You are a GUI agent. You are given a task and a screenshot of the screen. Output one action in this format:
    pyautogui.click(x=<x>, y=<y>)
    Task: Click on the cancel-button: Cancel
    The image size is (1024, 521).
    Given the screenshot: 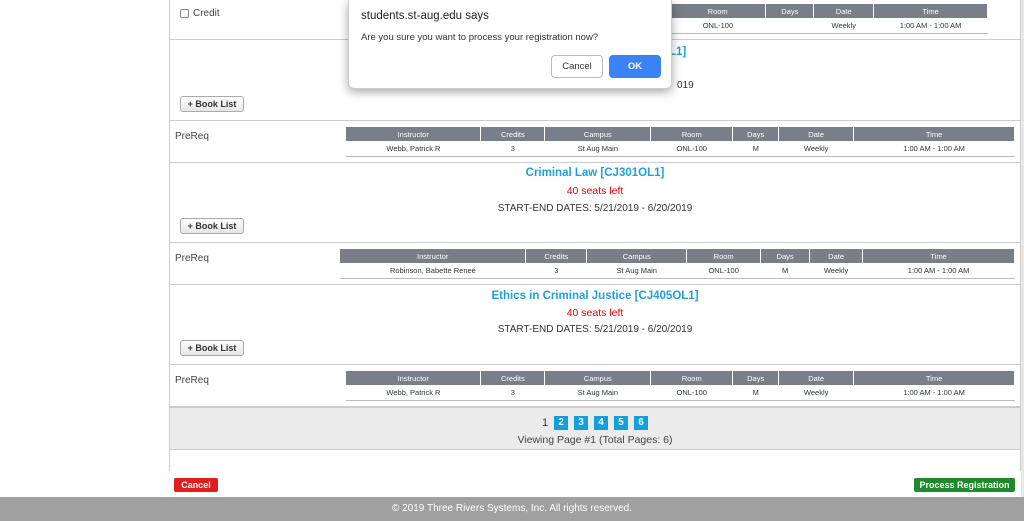 What is the action you would take?
    pyautogui.click(x=196, y=485)
    